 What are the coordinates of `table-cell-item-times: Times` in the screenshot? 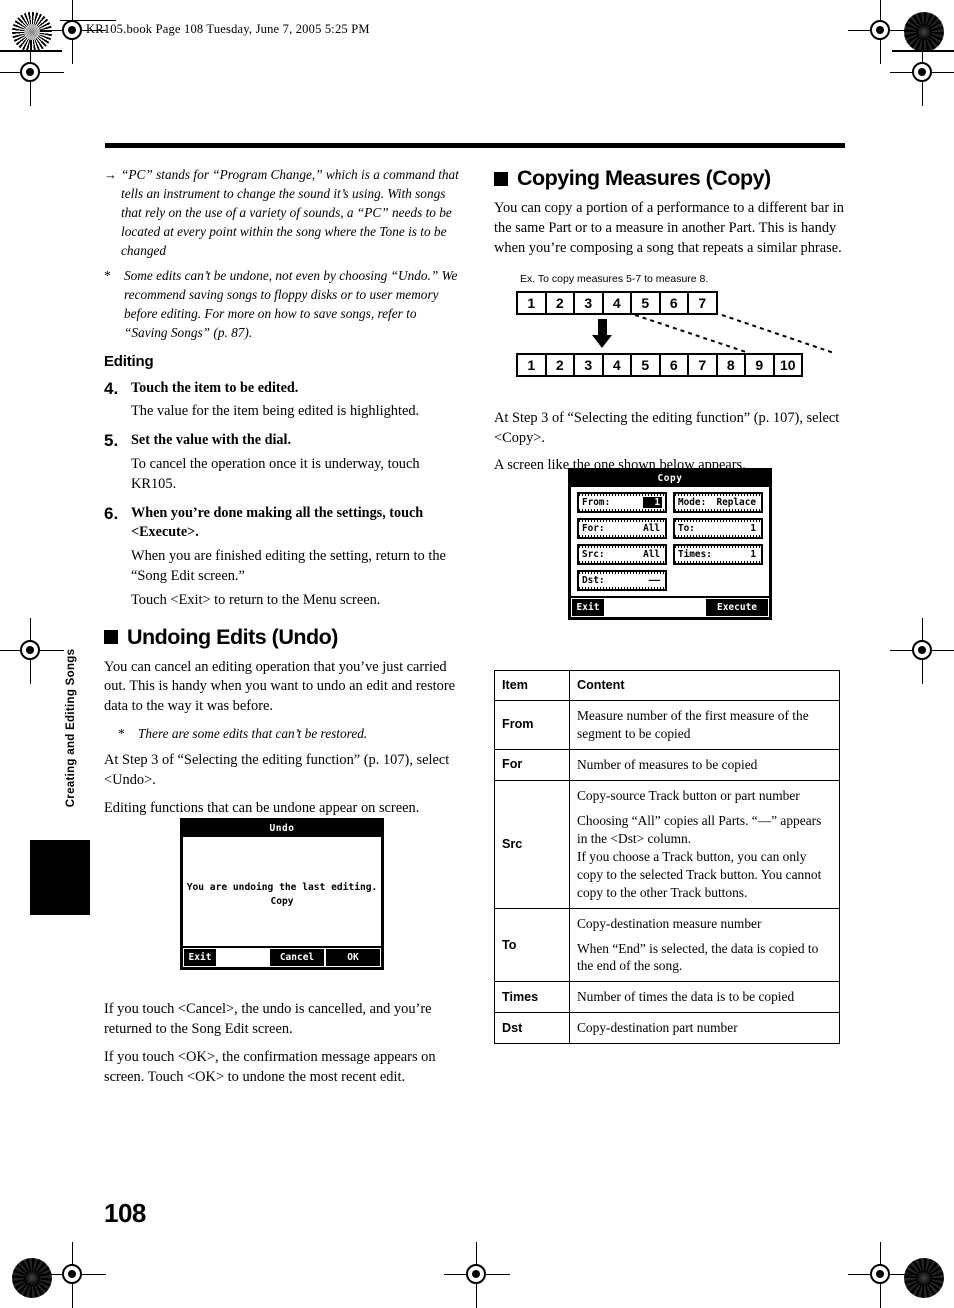 It's located at (532, 997).